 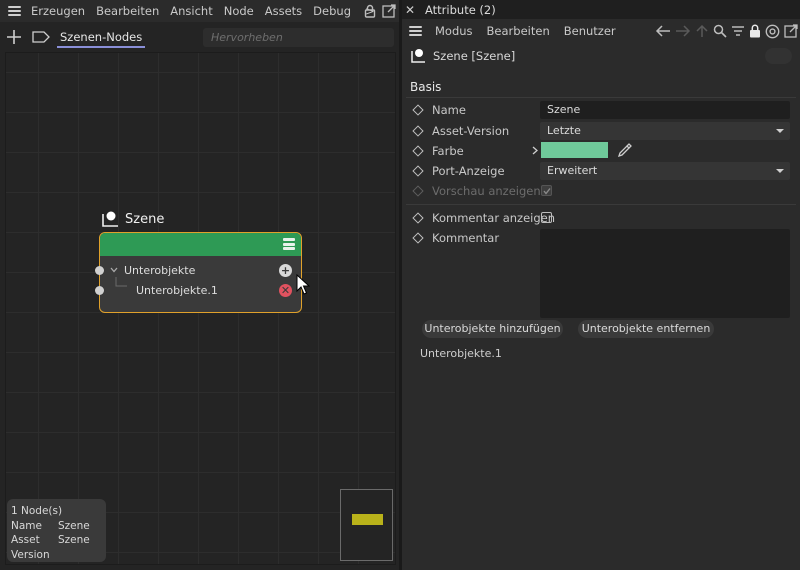 What do you see at coordinates (625, 150) in the screenshot?
I see `eyedropper-icon` at bounding box center [625, 150].